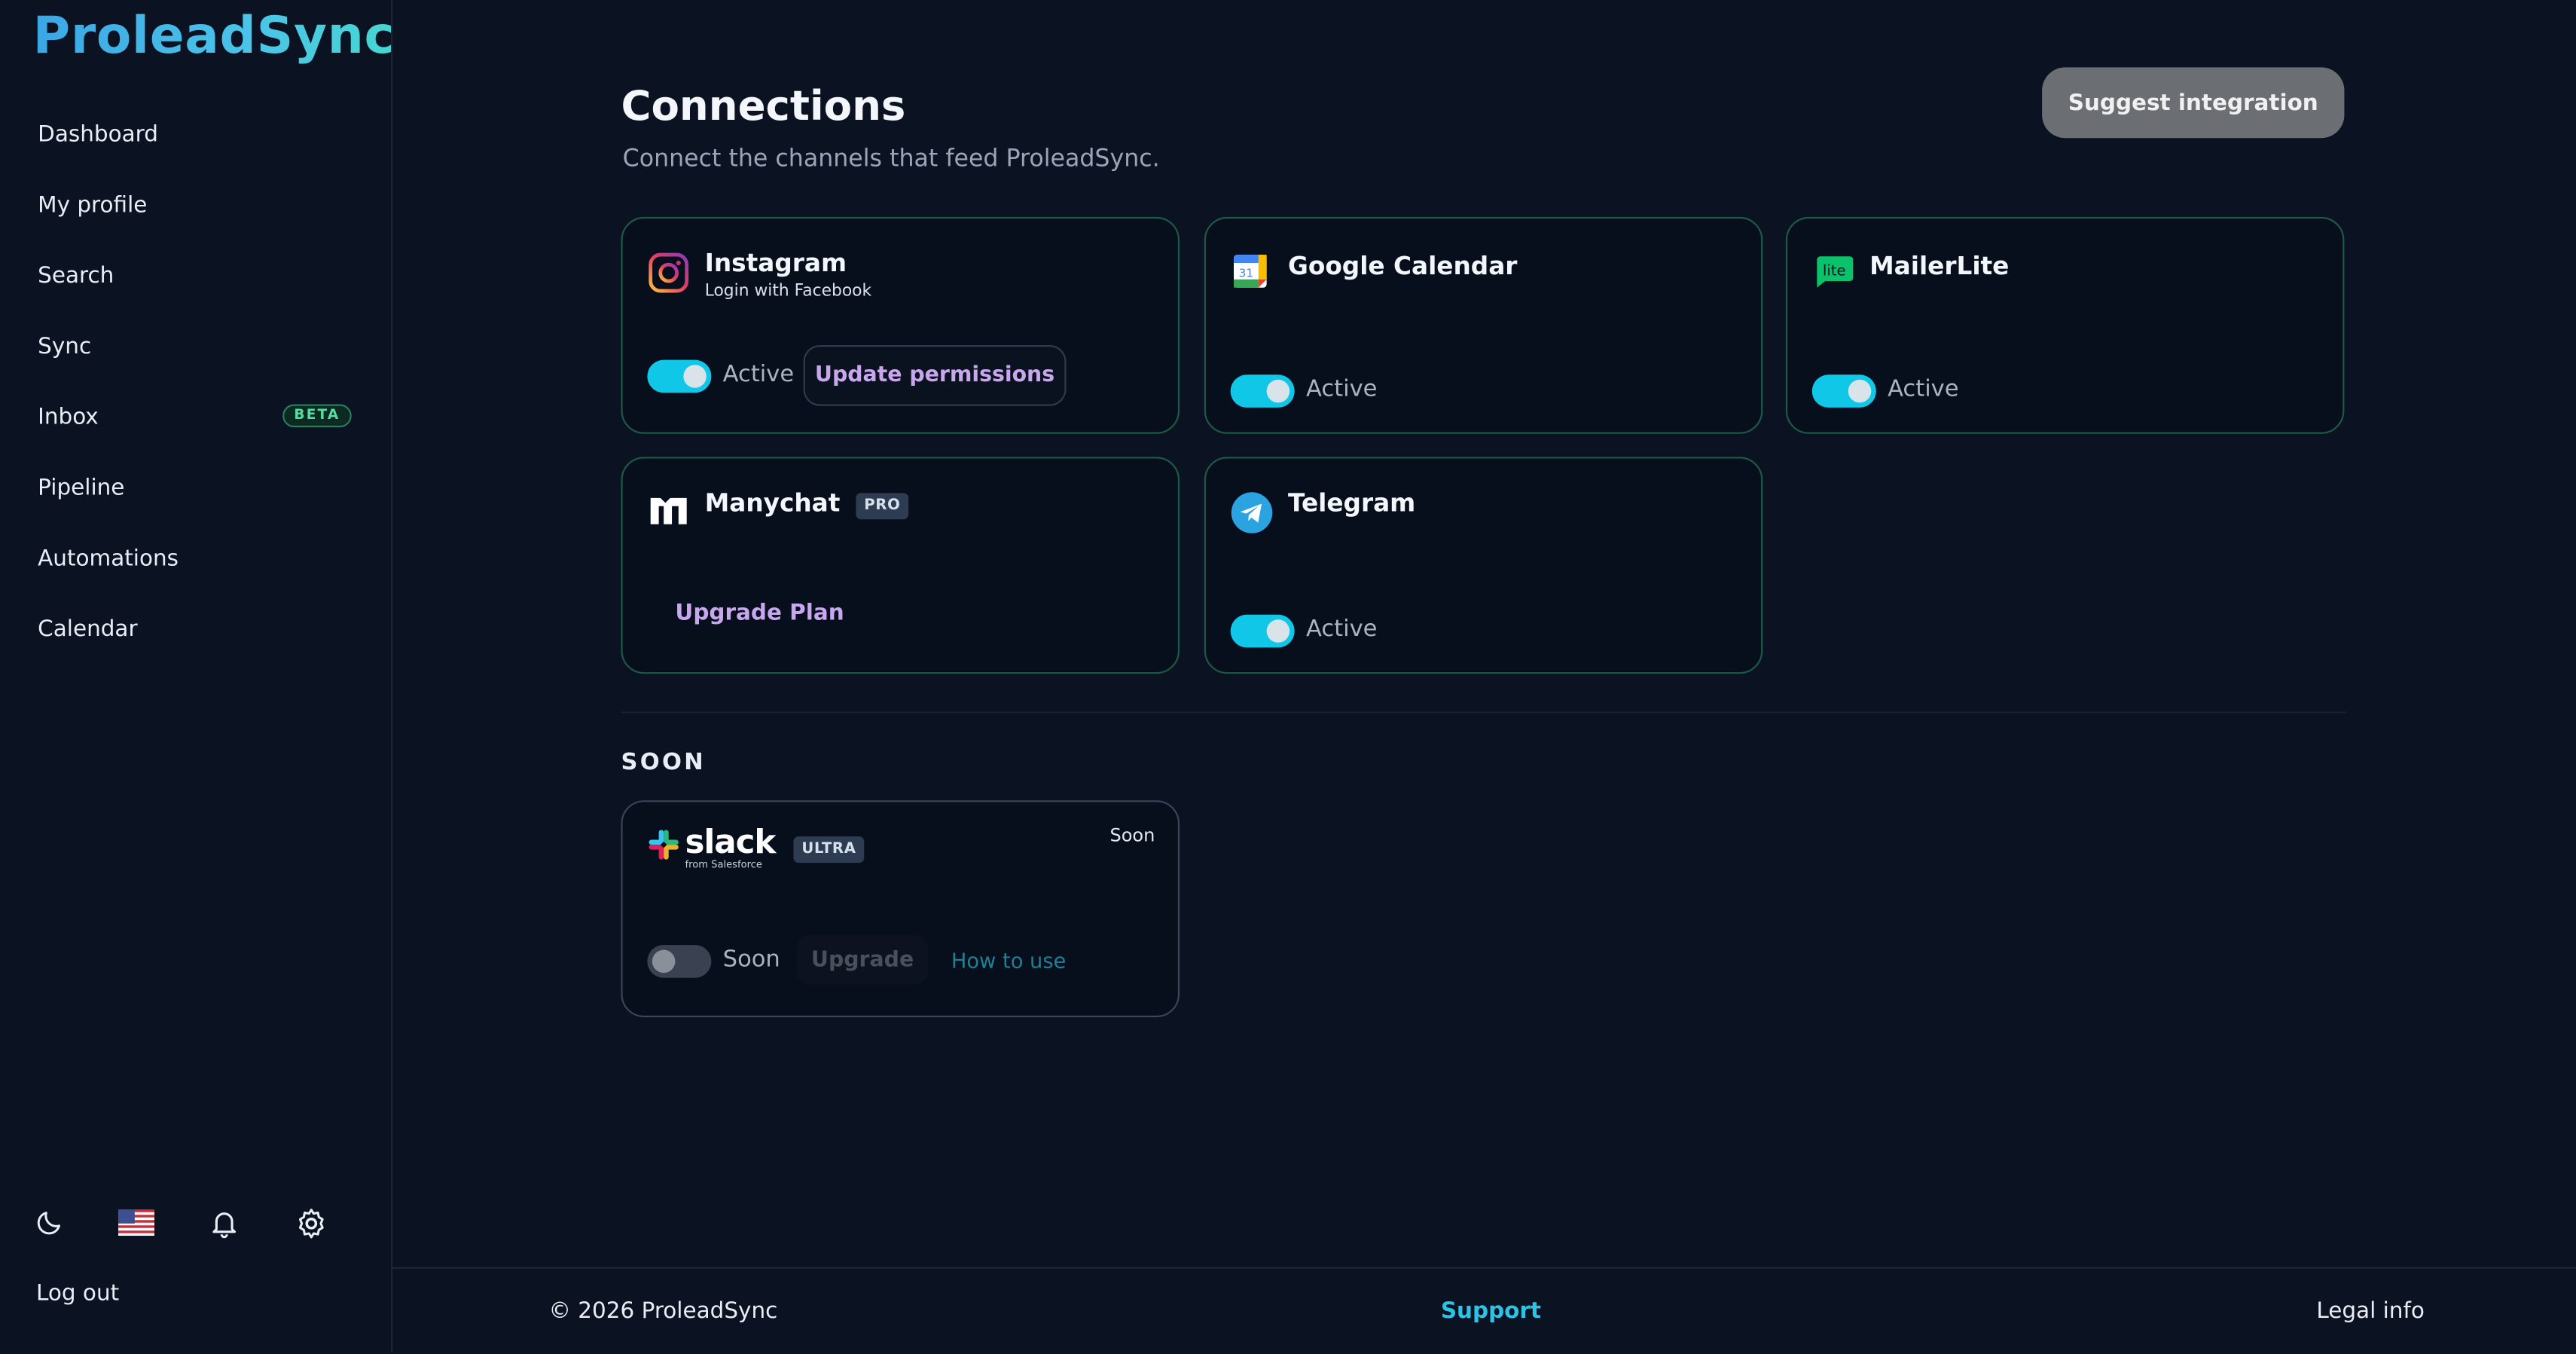 Image resolution: width=2576 pixels, height=1354 pixels. Describe the element at coordinates (776, 263) in the screenshot. I see `connection-name: Instagram` at that location.